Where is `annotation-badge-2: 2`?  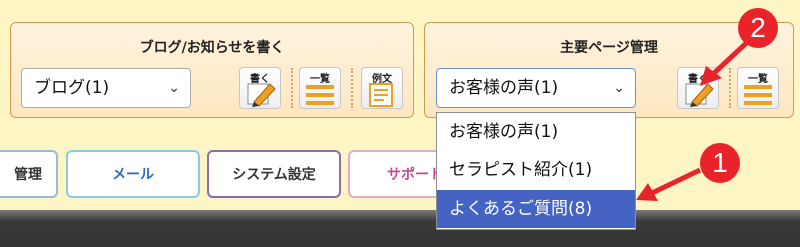 annotation-badge-2: 2 is located at coordinates (758, 28).